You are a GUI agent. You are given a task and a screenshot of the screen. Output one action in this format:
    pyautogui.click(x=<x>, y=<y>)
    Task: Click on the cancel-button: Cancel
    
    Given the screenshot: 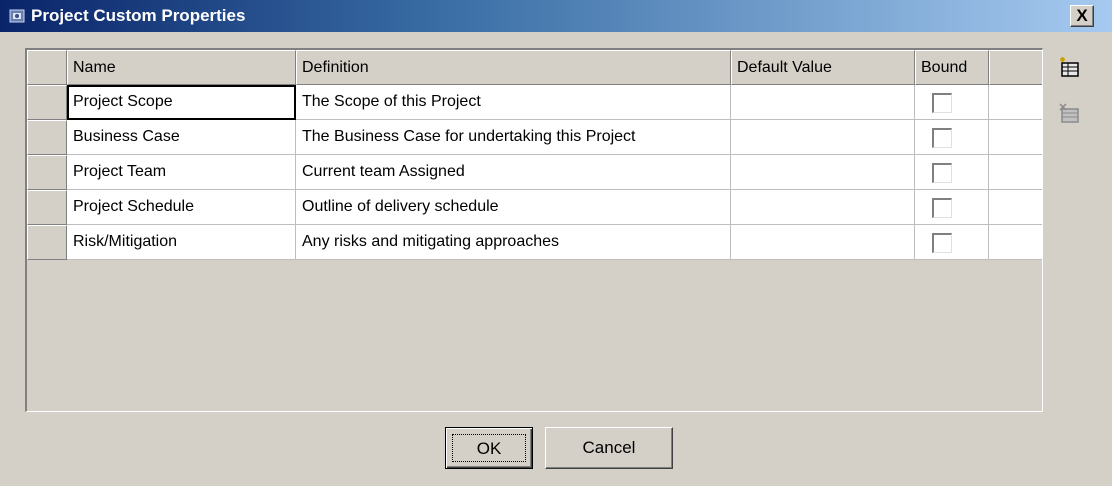 What is the action you would take?
    pyautogui.click(x=609, y=448)
    